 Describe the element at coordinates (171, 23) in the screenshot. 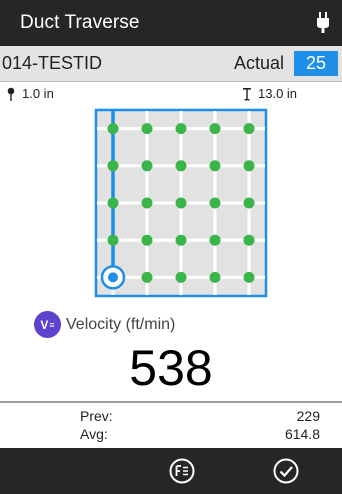

I see `title-bar: Duct Traverse` at that location.